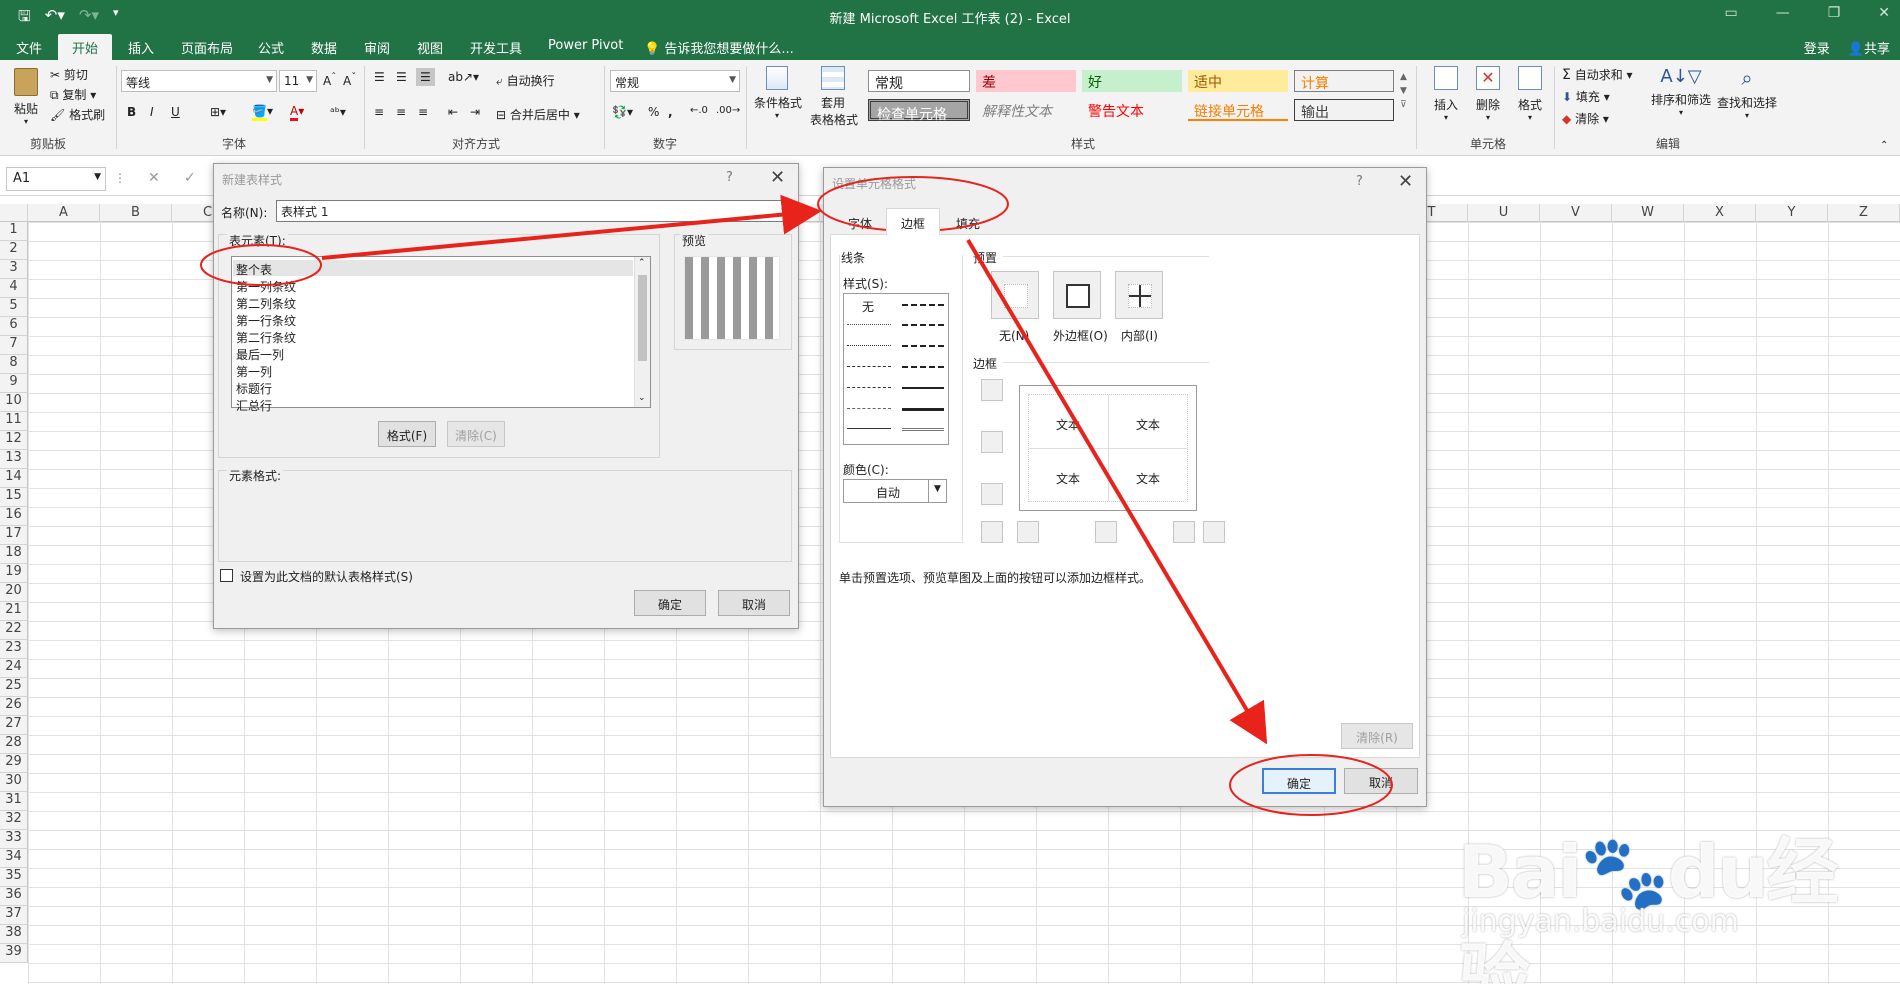 Image resolution: width=1900 pixels, height=984 pixels. Describe the element at coordinates (266, 320) in the screenshot. I see `table-element-item: 第一行条纹` at that location.